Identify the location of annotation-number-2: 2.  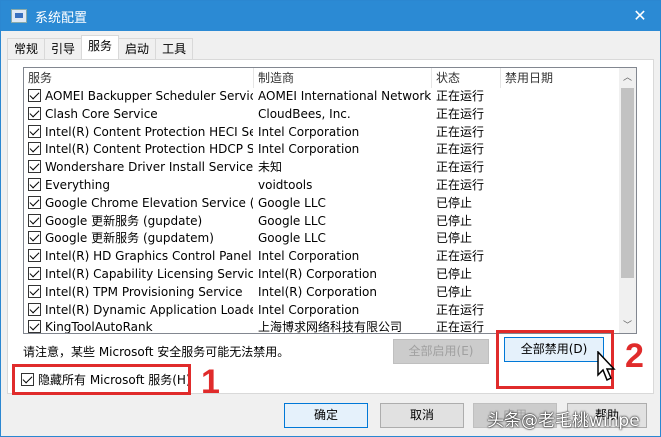
(634, 356).